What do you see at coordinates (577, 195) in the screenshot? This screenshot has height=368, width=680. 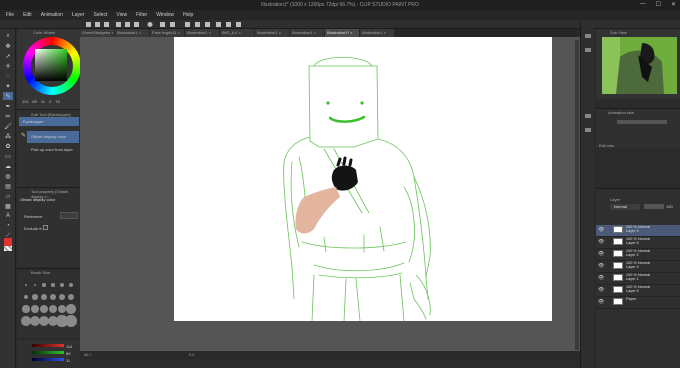 I see `vertical-scrollbar` at bounding box center [577, 195].